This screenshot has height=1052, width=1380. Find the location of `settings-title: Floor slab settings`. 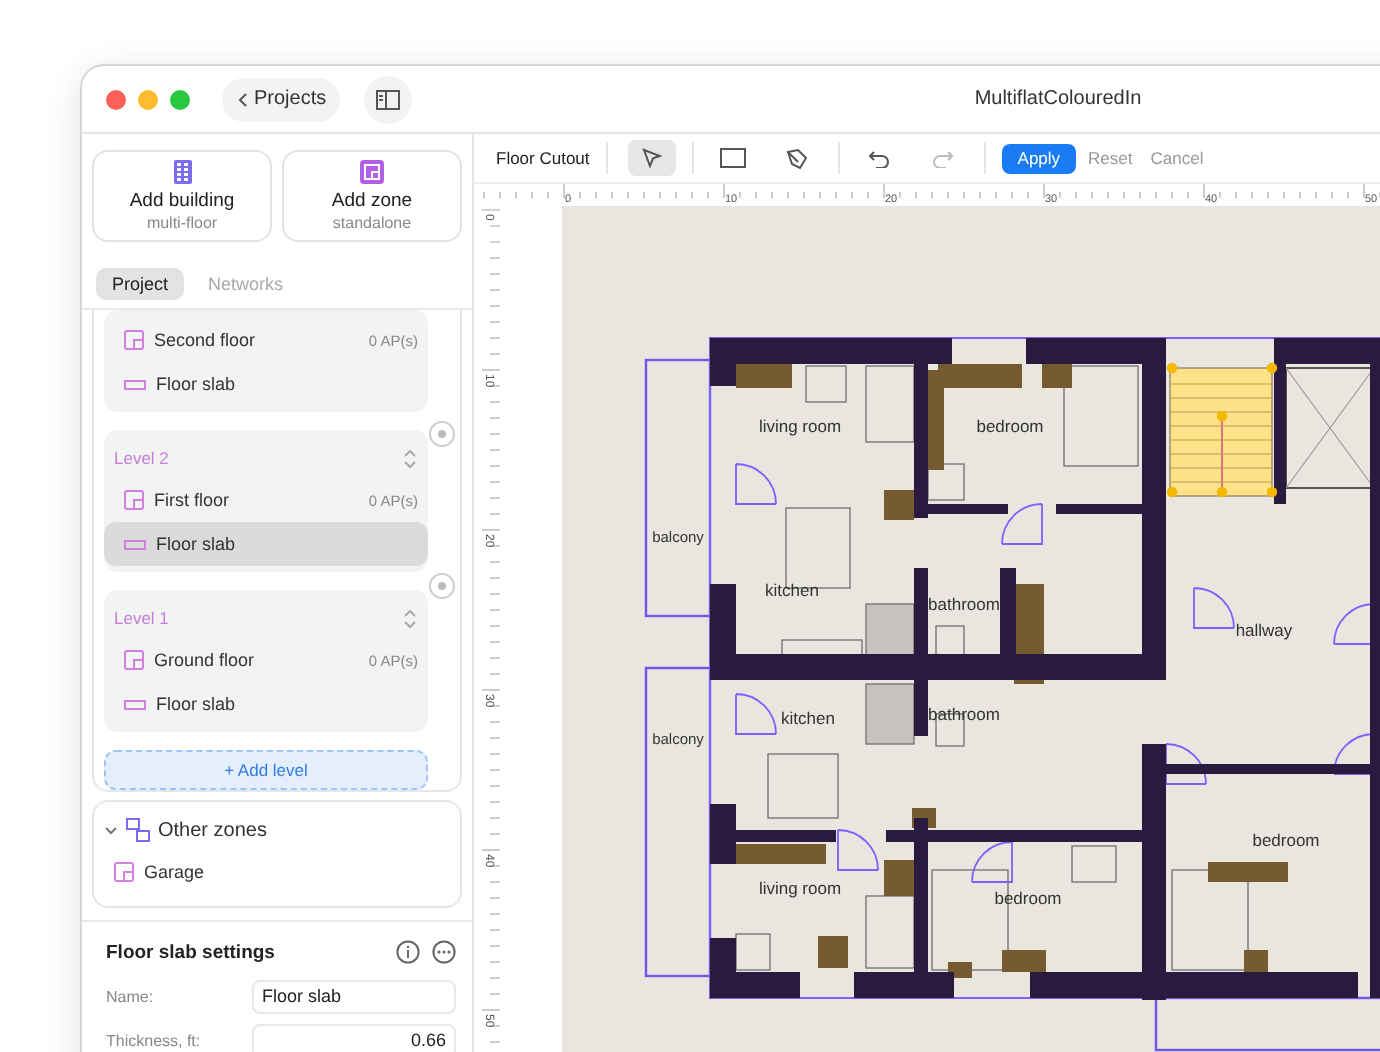

settings-title: Floor slab settings is located at coordinates (191, 952).